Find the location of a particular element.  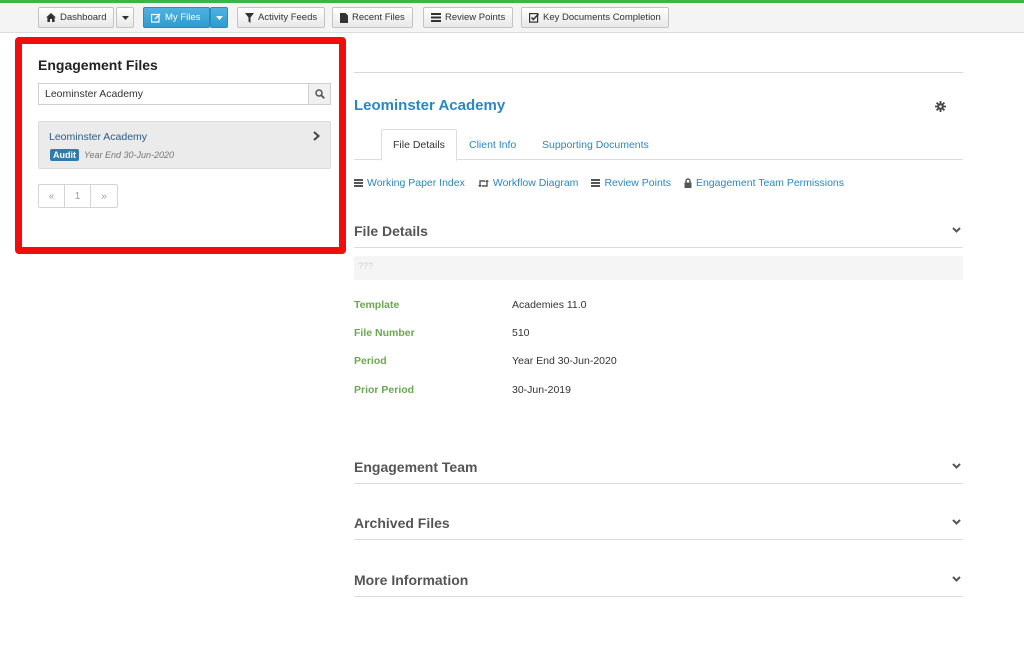

working-paper-index-label: Working Paper Index is located at coordinates (416, 183).